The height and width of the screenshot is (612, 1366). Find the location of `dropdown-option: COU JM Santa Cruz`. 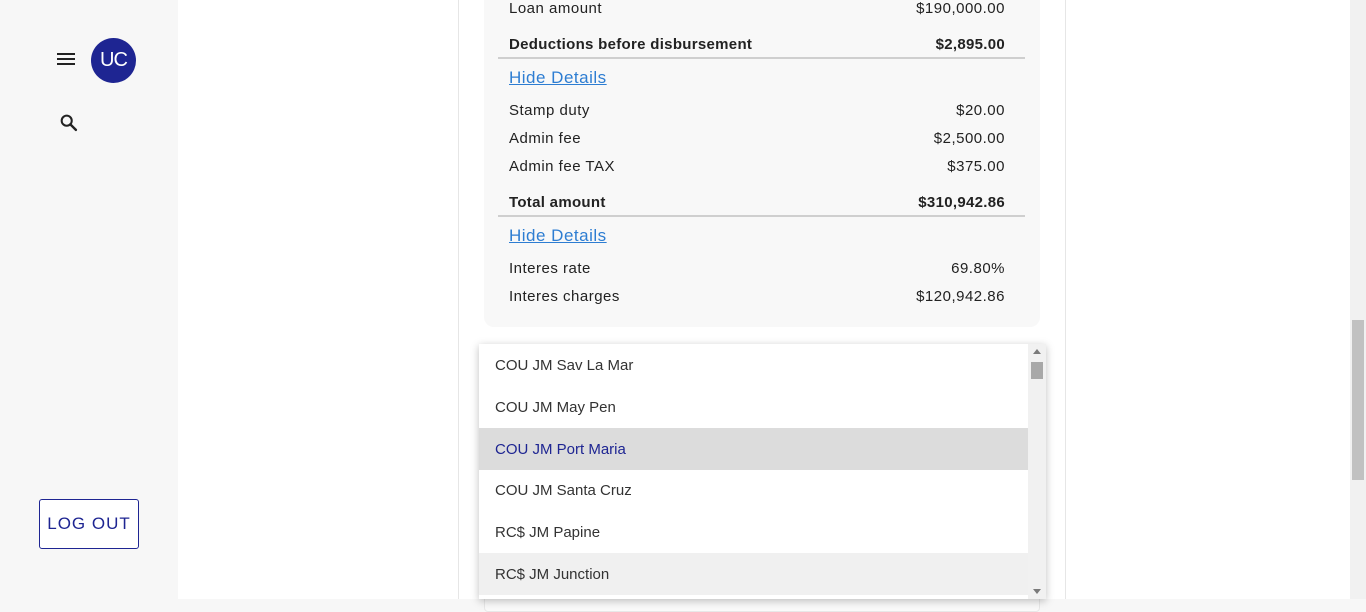

dropdown-option: COU JM Santa Cruz is located at coordinates (753, 490).